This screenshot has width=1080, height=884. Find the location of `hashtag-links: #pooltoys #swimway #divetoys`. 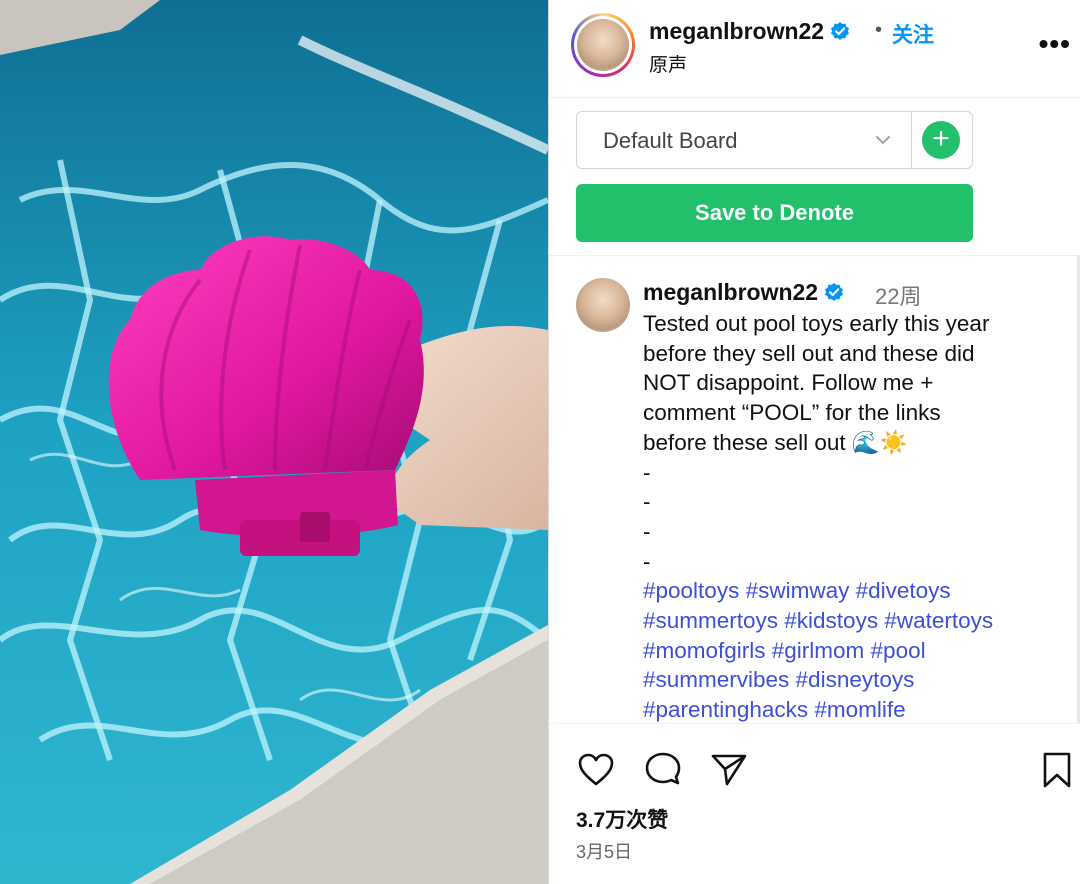

hashtag-links: #pooltoys #swimway #divetoys is located at coordinates (853, 591).